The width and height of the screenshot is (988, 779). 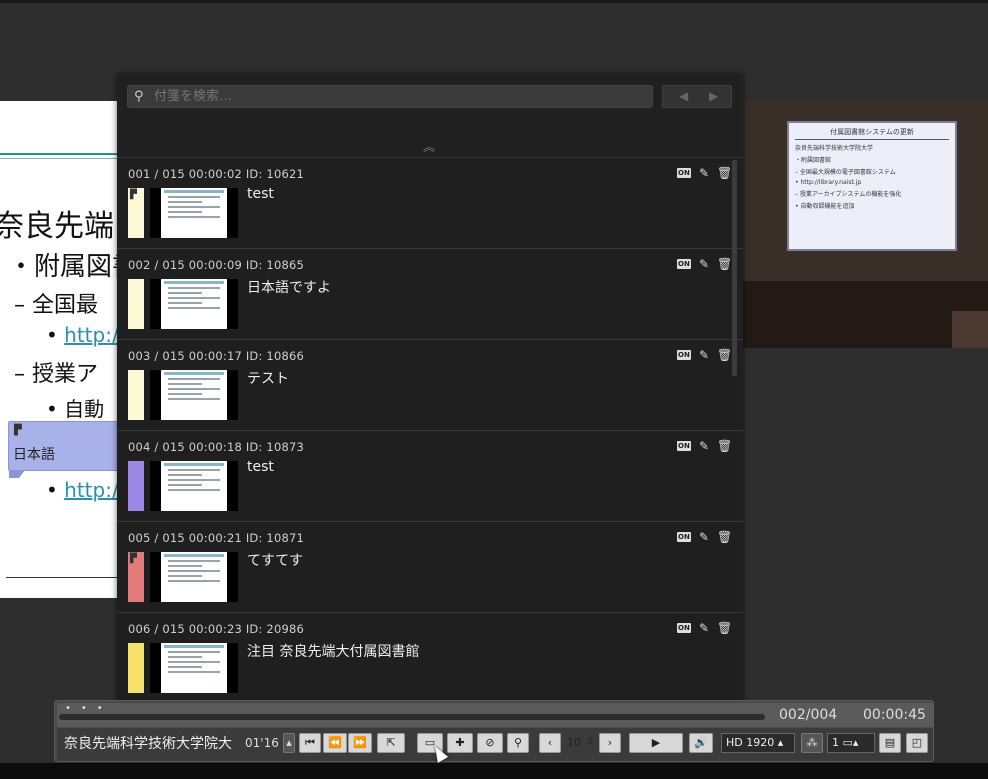 What do you see at coordinates (460, 743) in the screenshot?
I see `add-annotation-icon: ✚` at bounding box center [460, 743].